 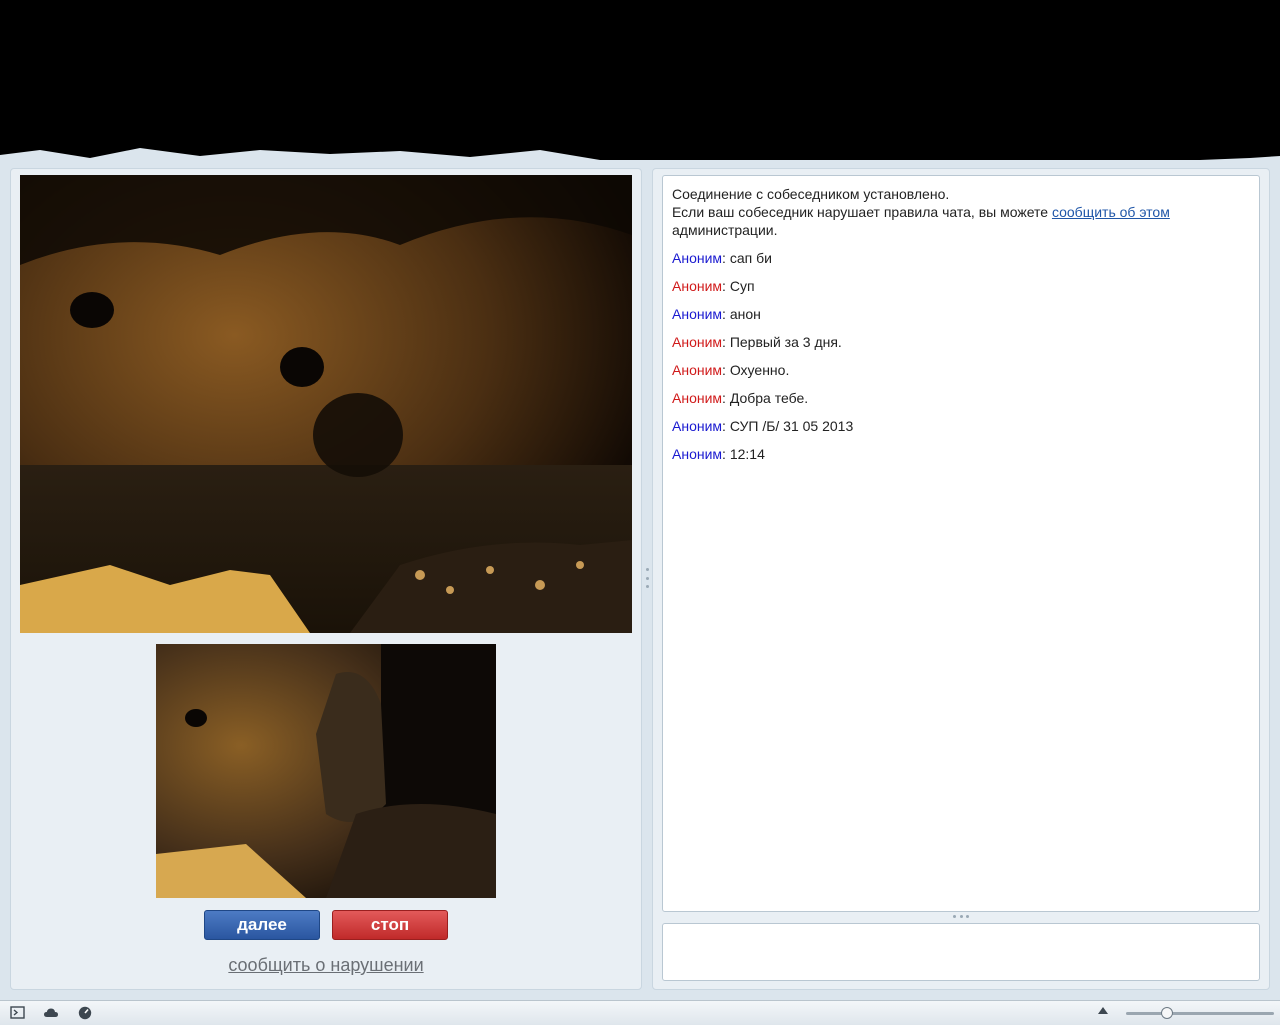 I want to click on chat-message: Аноним: анон, so click(x=716, y=314).